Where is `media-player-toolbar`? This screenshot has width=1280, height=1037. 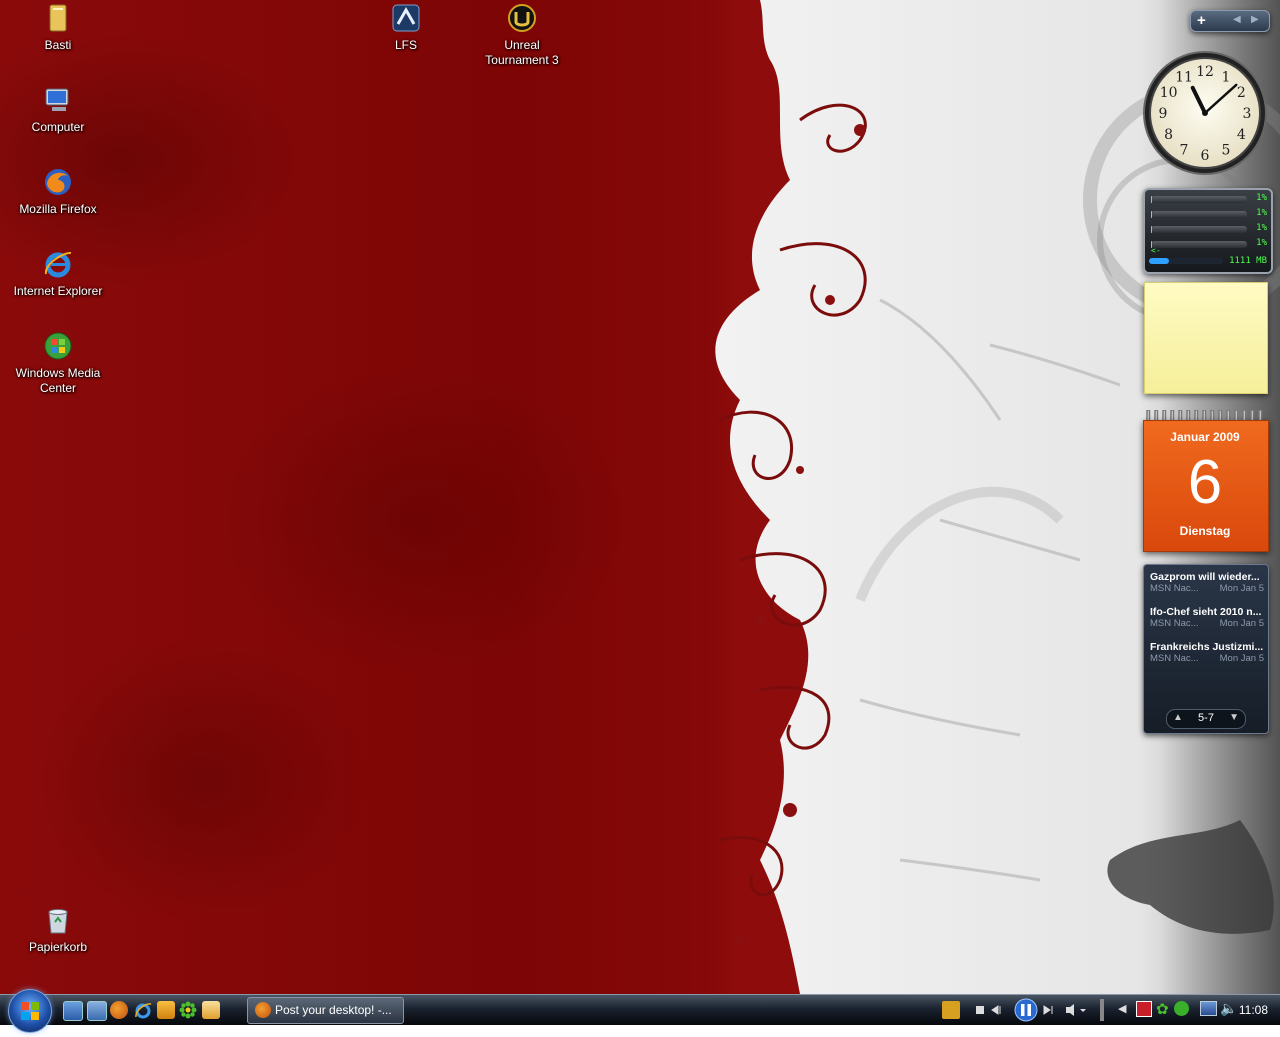
media-player-toolbar is located at coordinates (1023, 1010).